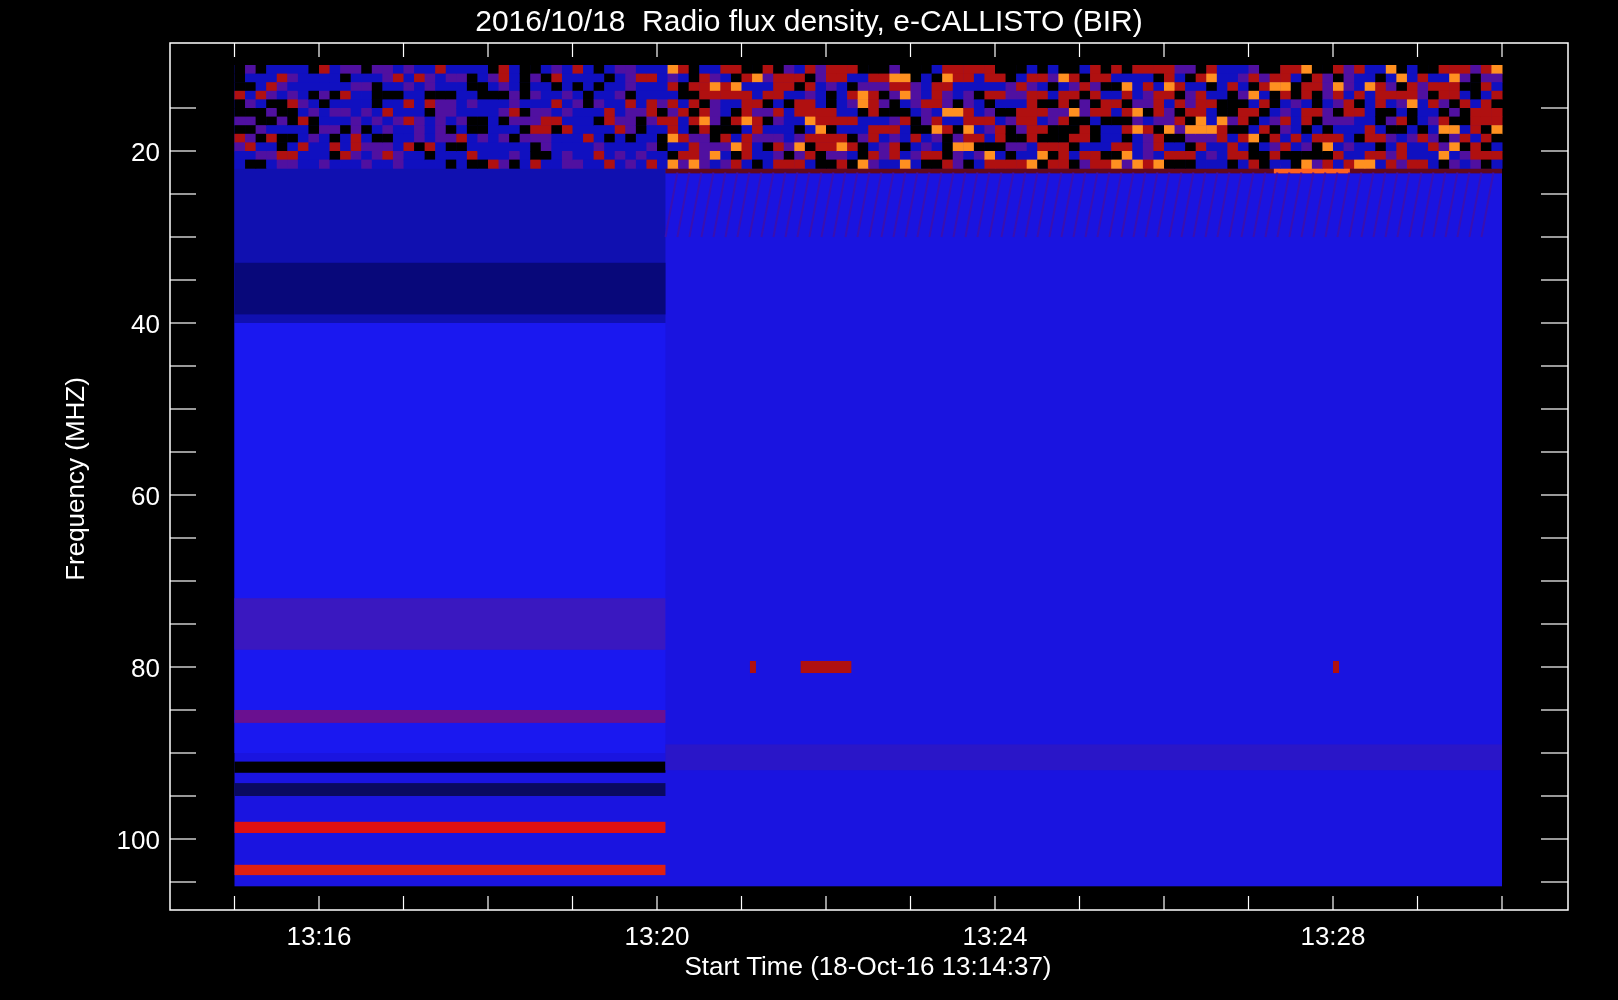 This screenshot has height=1000, width=1618. I want to click on tick-label: 13:20, so click(657, 936).